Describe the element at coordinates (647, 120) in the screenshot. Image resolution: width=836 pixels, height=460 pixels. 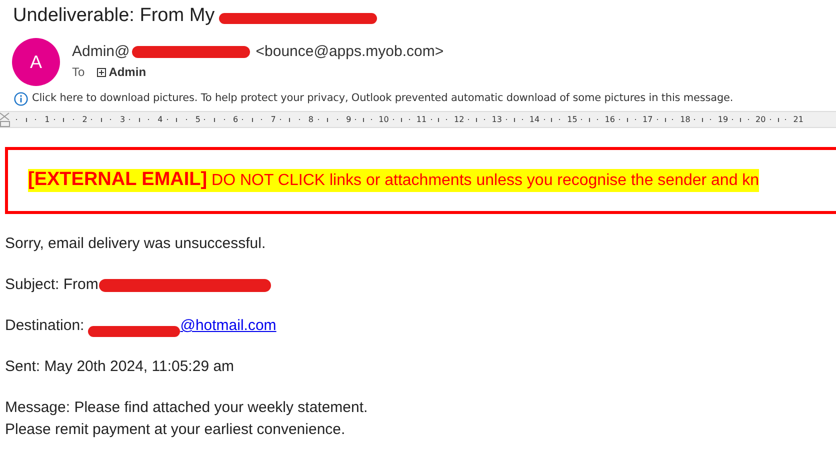
I see `ruler-number: 17` at that location.